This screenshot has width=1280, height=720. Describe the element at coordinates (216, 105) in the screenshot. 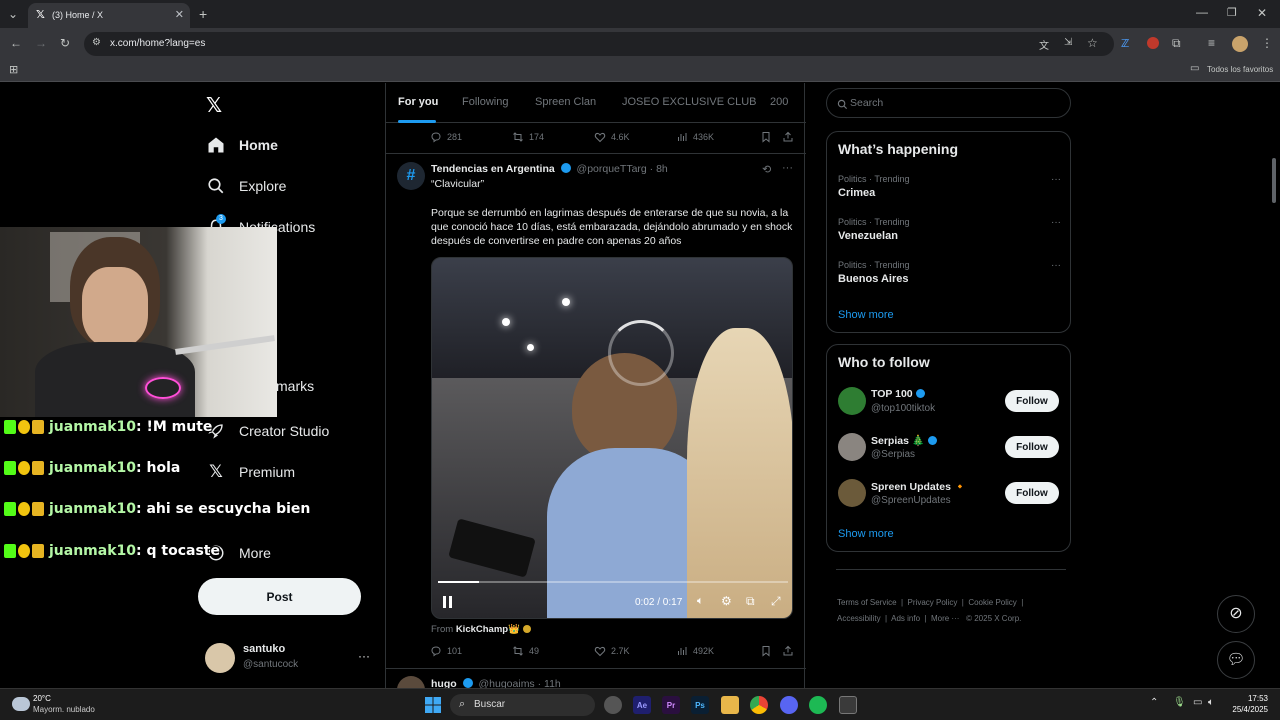

I see `x-logo-icon: 𝕏` at that location.